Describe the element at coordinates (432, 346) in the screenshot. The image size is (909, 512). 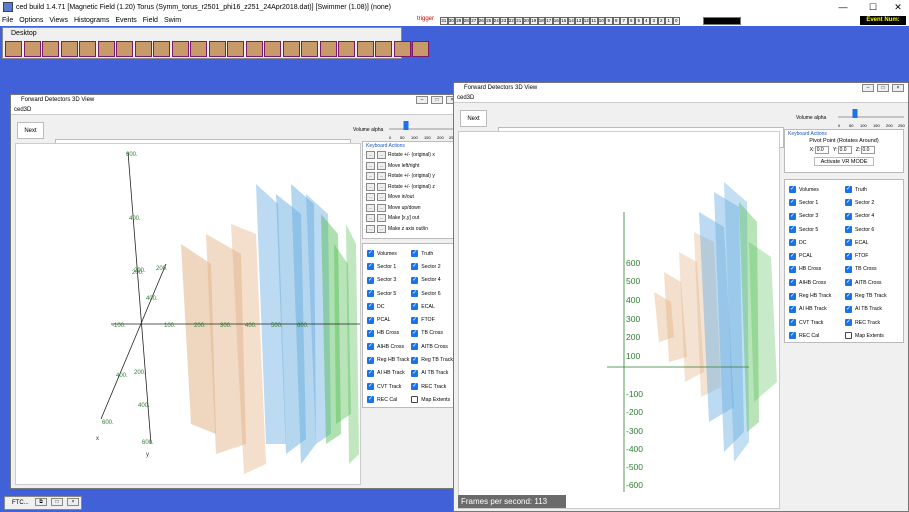
I see `option-checkbox: ✓ AITB Cross` at that location.